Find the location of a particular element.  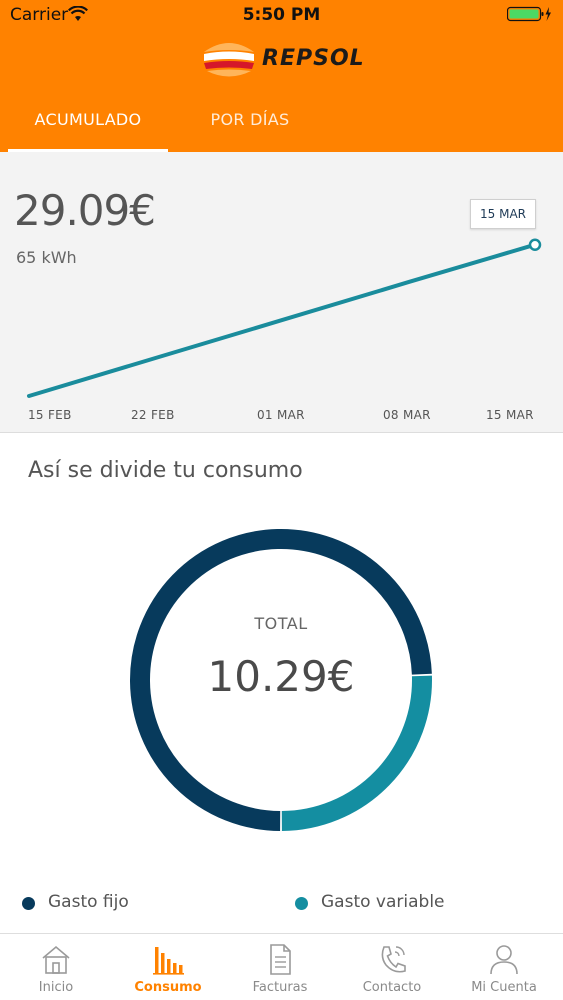

x-tick-label: 22 FEB is located at coordinates (153, 415).